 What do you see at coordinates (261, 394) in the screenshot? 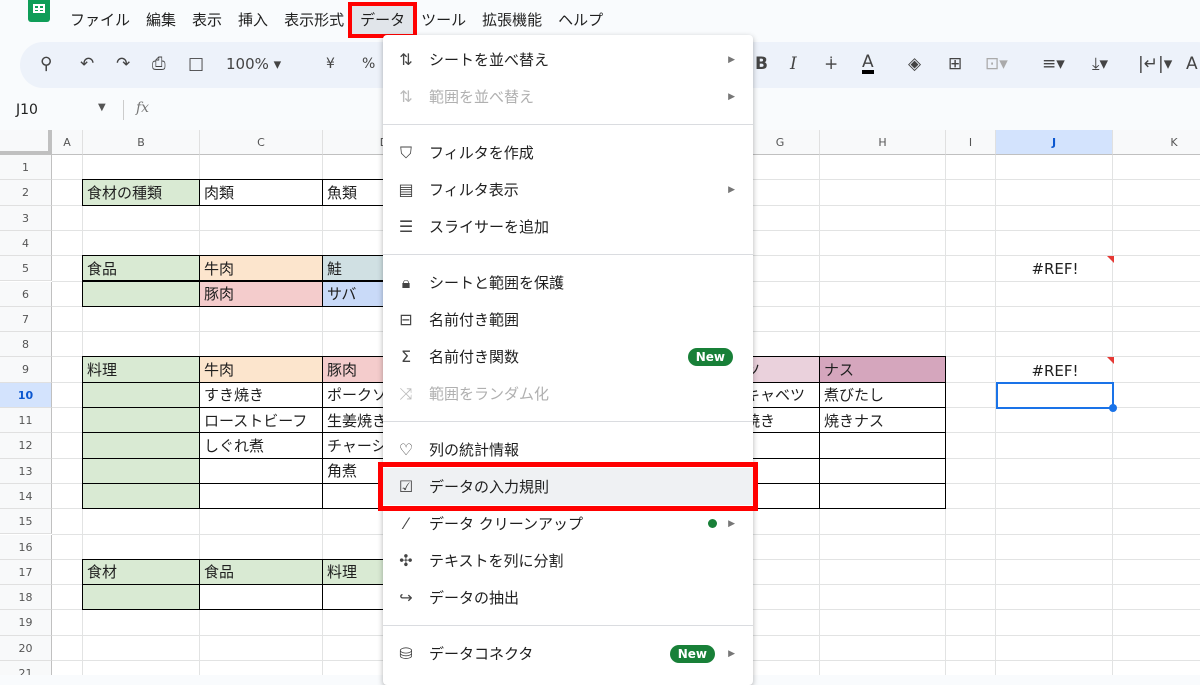
I see `cell-C10: すき焼き` at bounding box center [261, 394].